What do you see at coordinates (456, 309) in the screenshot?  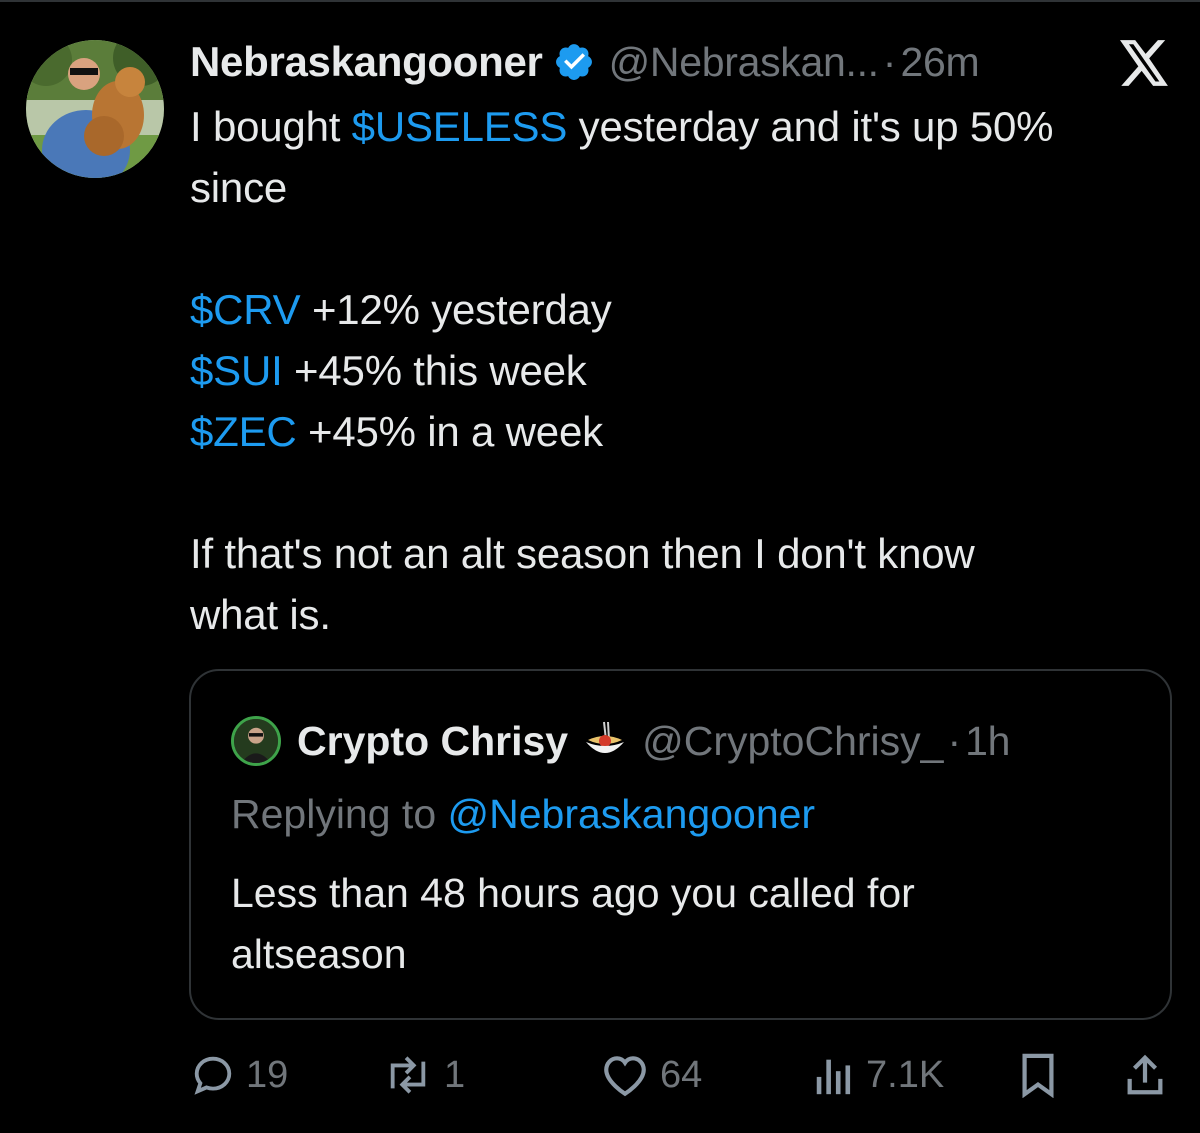 I see `tweet-text: +12% yesterday` at bounding box center [456, 309].